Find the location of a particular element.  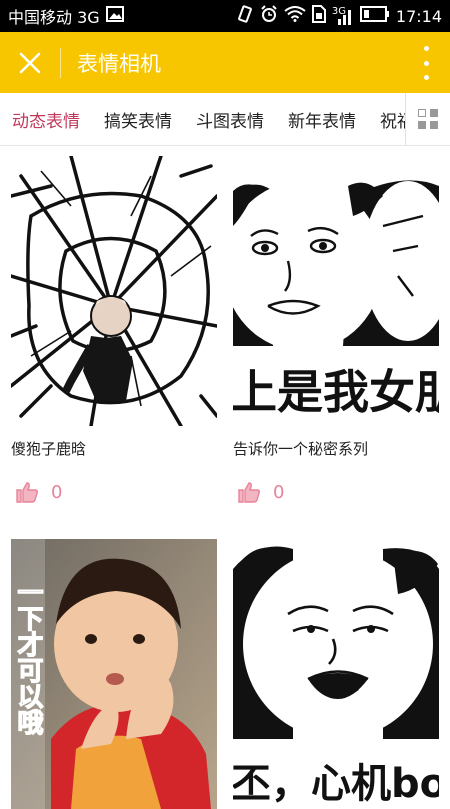

sticker-overlay-text: 丕，心机boy is located at coordinates (336, 784).